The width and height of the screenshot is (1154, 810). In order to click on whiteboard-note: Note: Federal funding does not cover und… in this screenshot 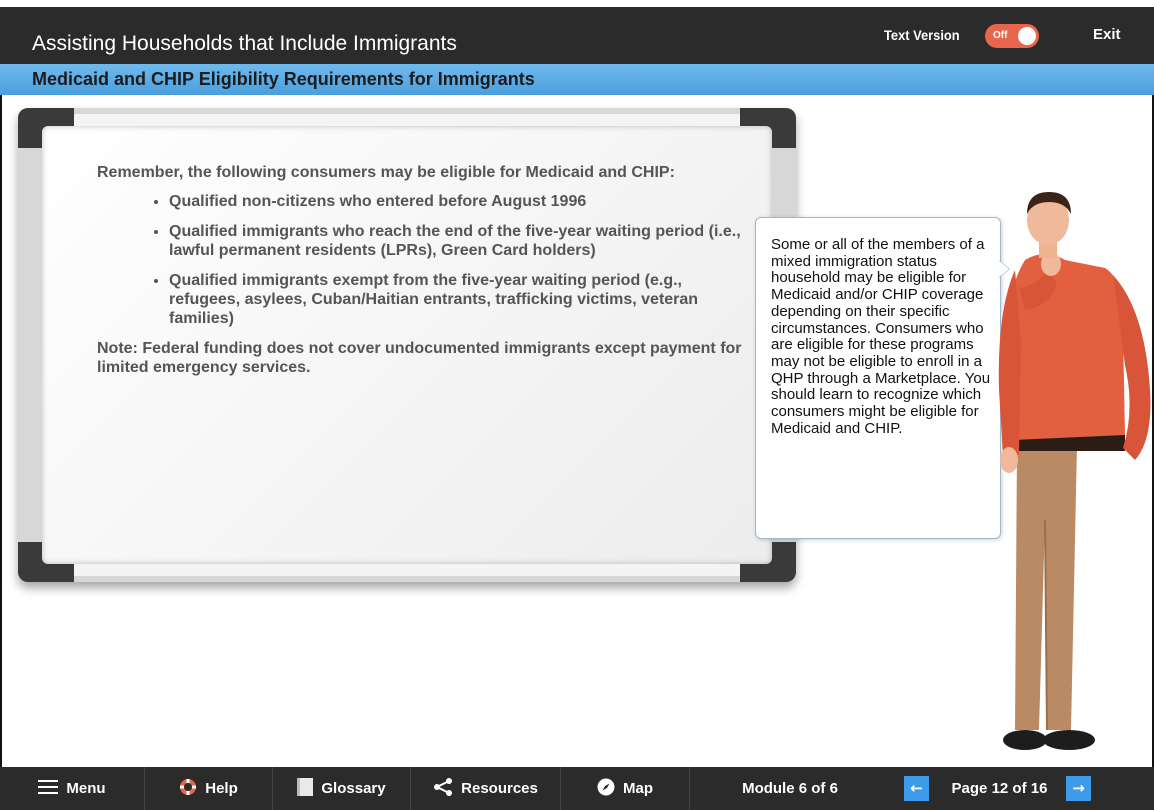, I will do `click(419, 358)`.